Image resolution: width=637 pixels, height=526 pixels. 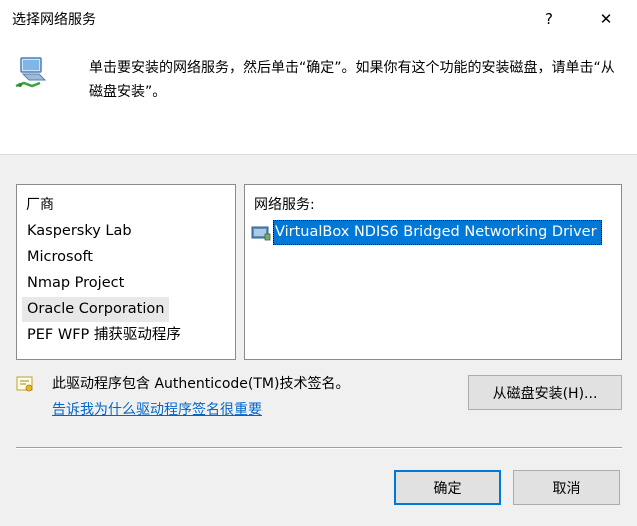 I want to click on manufacturer-list-header: 厂商, so click(x=40, y=205).